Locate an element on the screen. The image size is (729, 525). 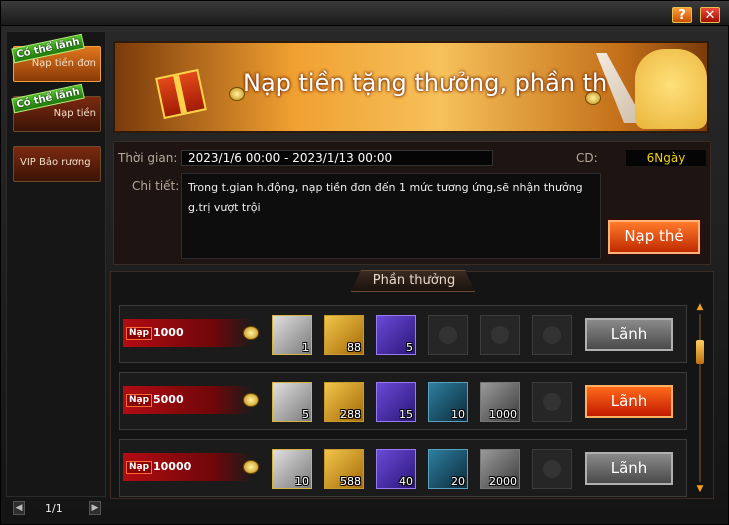
sidebar-item-label: Nạp tiền đơn is located at coordinates (63, 63).